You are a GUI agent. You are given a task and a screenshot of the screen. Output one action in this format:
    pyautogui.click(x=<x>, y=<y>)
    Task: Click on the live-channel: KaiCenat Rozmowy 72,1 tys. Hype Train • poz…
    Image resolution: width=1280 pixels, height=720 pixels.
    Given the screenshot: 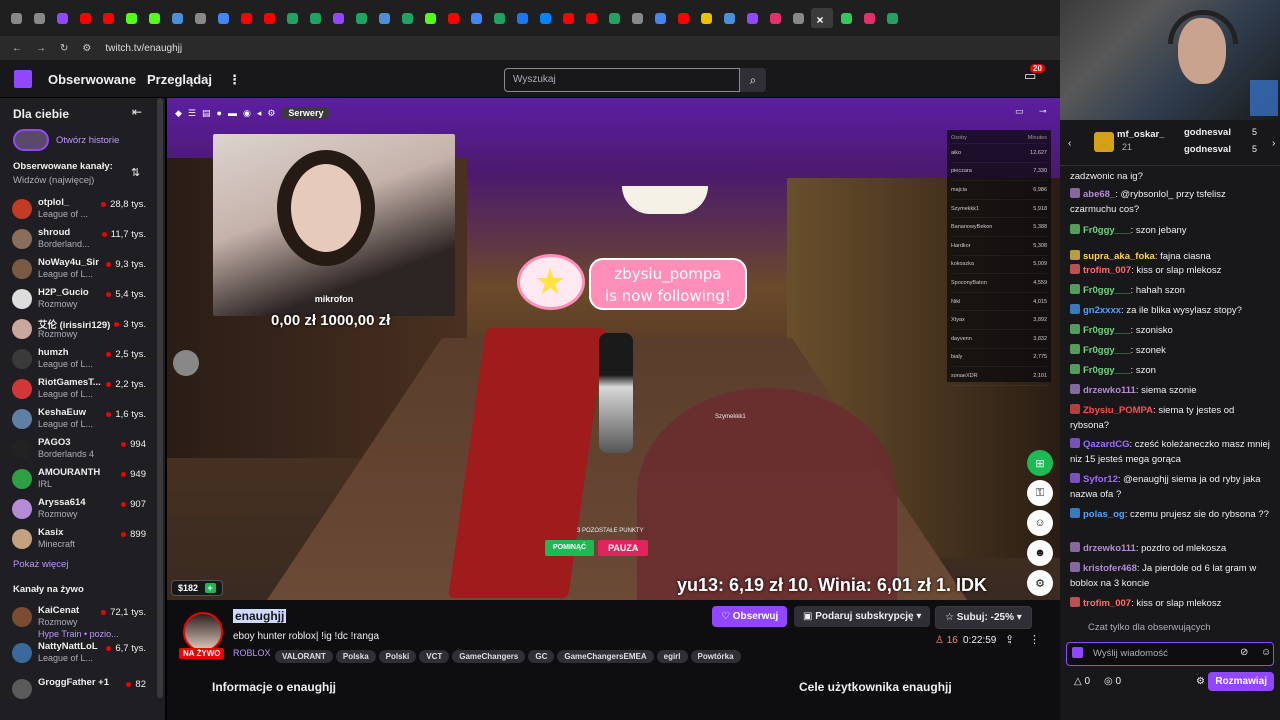 What is the action you would take?
    pyautogui.click(x=87, y=621)
    